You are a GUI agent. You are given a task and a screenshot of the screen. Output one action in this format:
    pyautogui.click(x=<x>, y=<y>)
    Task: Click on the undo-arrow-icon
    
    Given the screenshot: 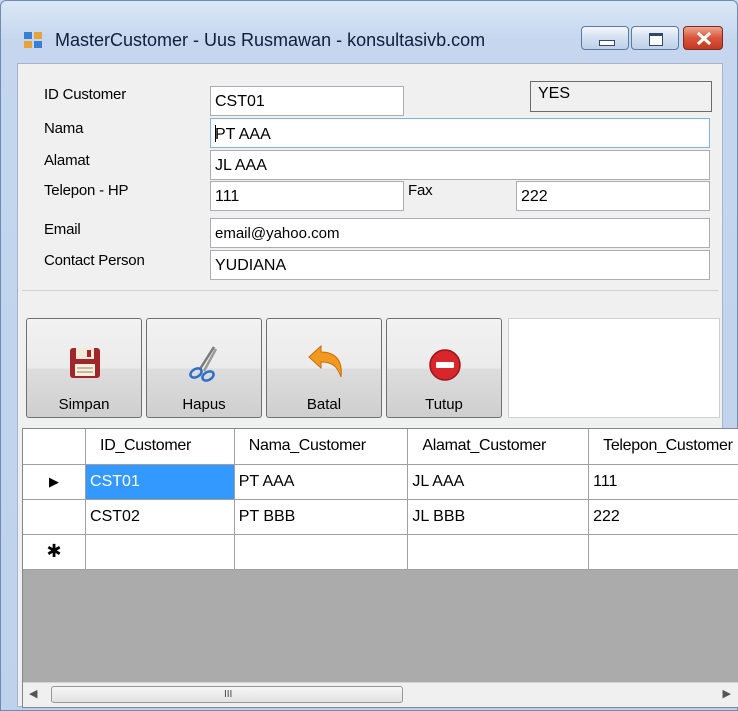 What is the action you would take?
    pyautogui.click(x=325, y=361)
    